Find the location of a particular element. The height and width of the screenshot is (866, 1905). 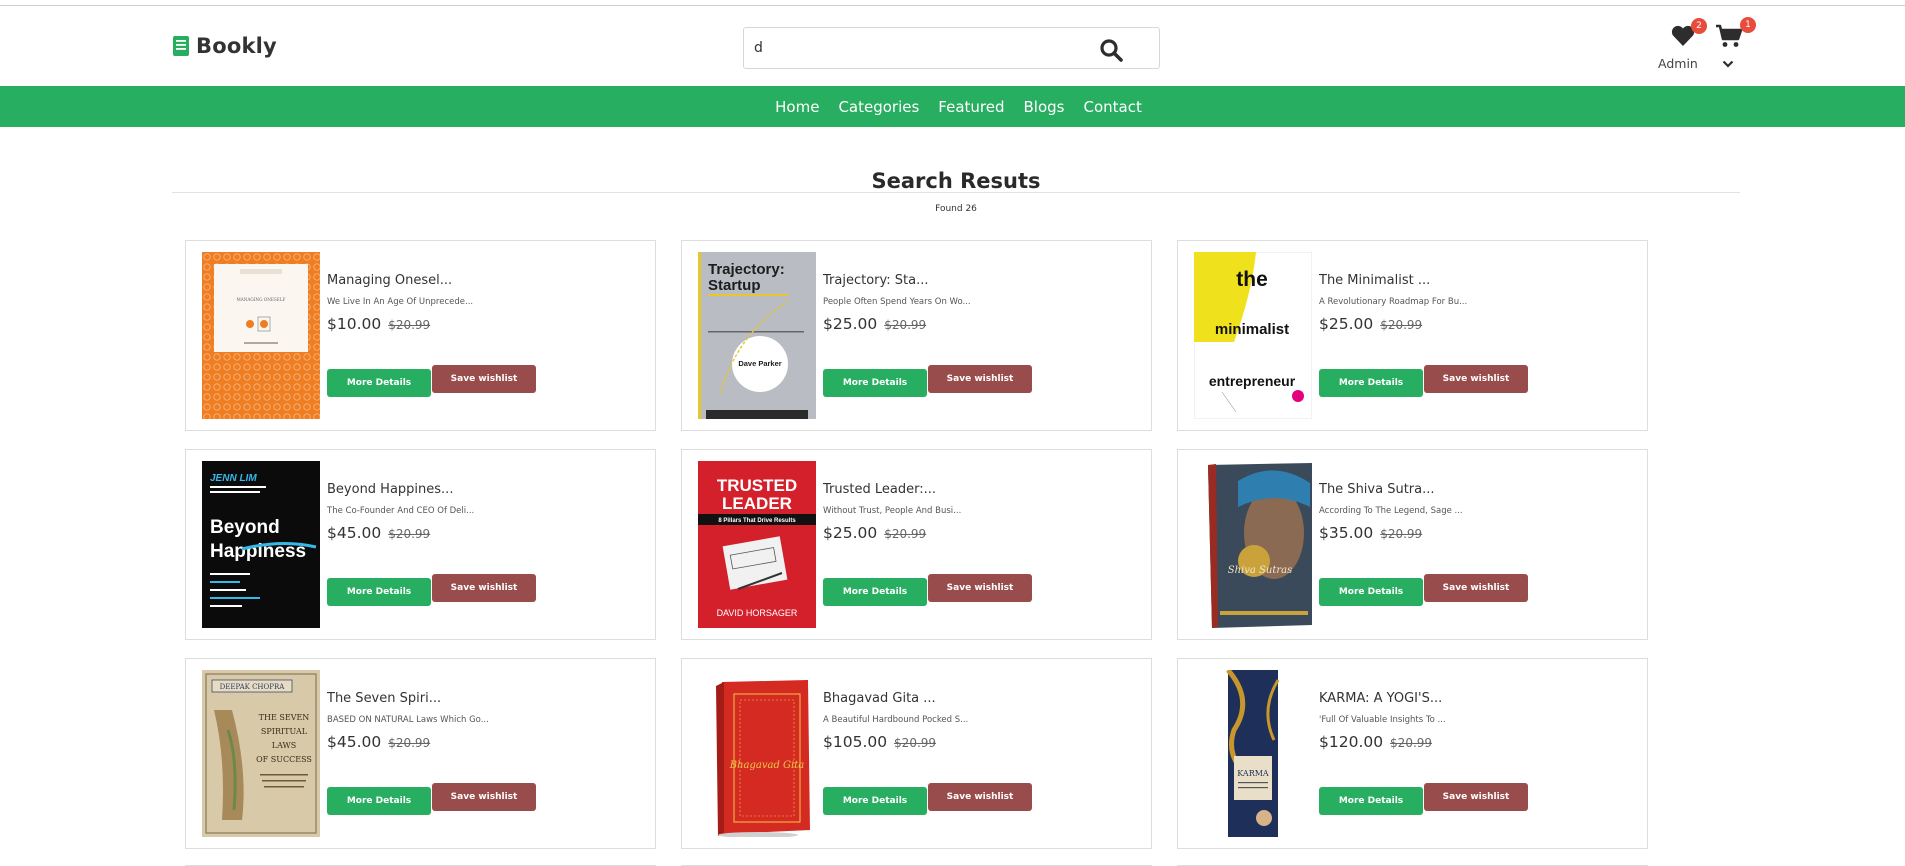

book-cover: the minimalist entrepreneur is located at coordinates (1253, 335).